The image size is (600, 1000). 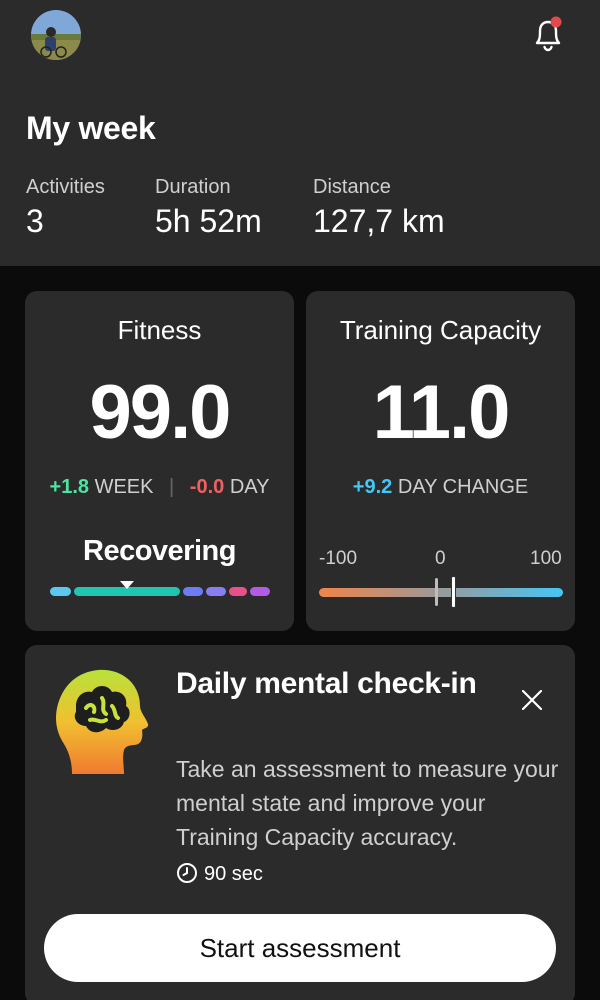 I want to click on stat-value: 3, so click(x=35, y=221).